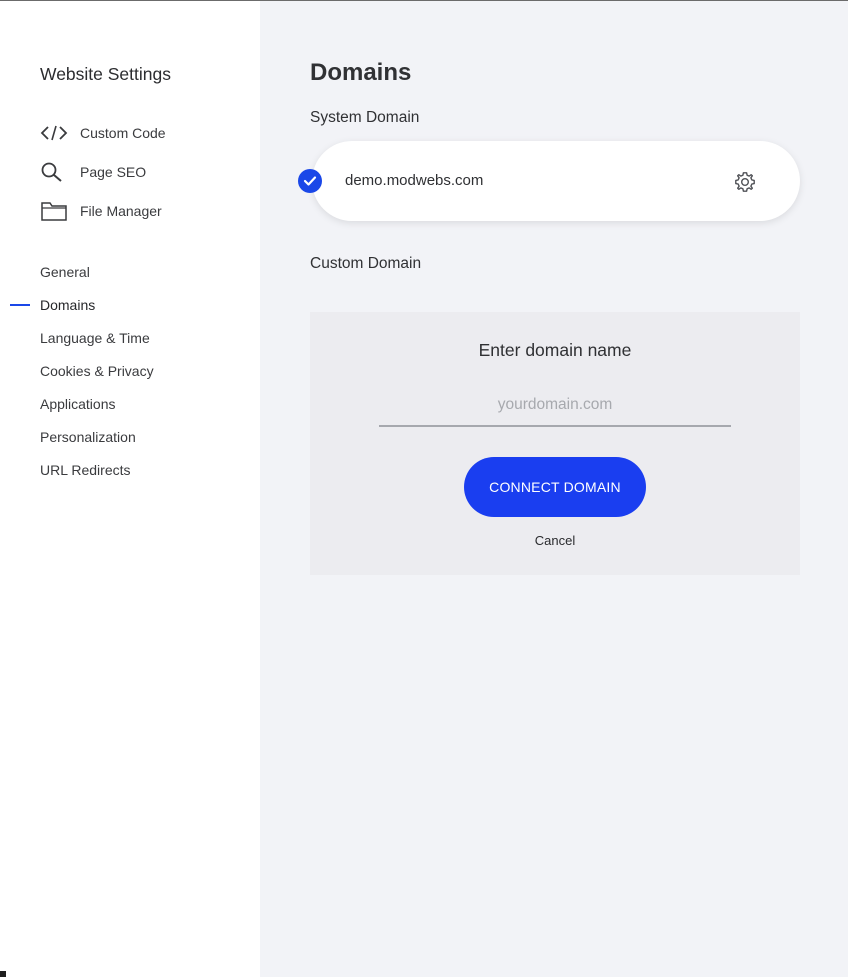 The width and height of the screenshot is (848, 977). Describe the element at coordinates (55, 133) in the screenshot. I see `code-icon` at that location.